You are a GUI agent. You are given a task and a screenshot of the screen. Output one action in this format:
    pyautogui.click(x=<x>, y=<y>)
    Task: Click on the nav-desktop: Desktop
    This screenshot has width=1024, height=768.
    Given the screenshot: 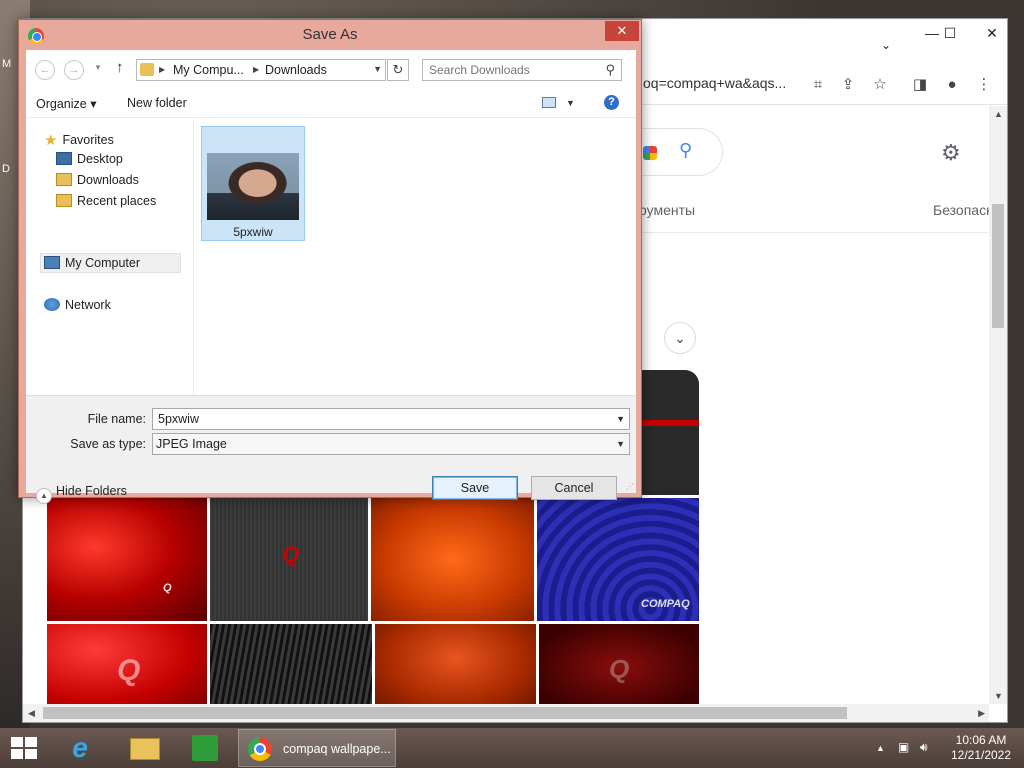 What is the action you would take?
    pyautogui.click(x=89, y=159)
    